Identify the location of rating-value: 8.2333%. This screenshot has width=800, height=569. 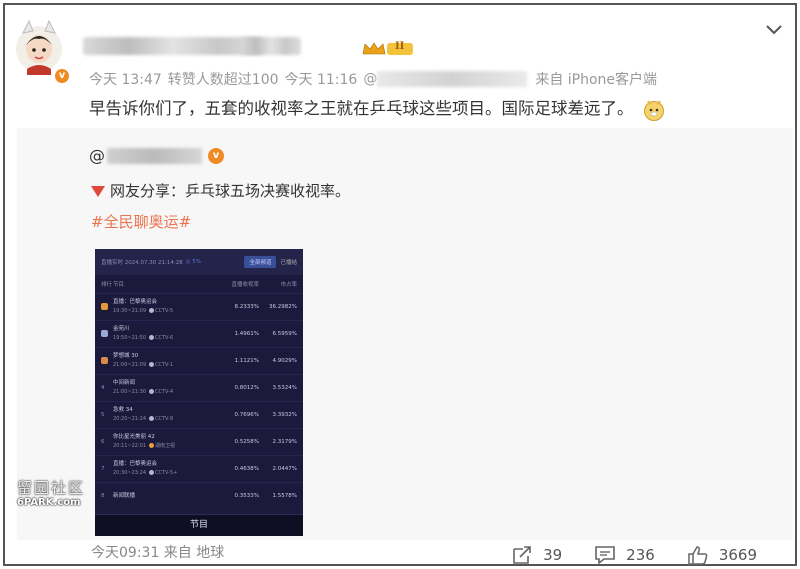
(246, 307).